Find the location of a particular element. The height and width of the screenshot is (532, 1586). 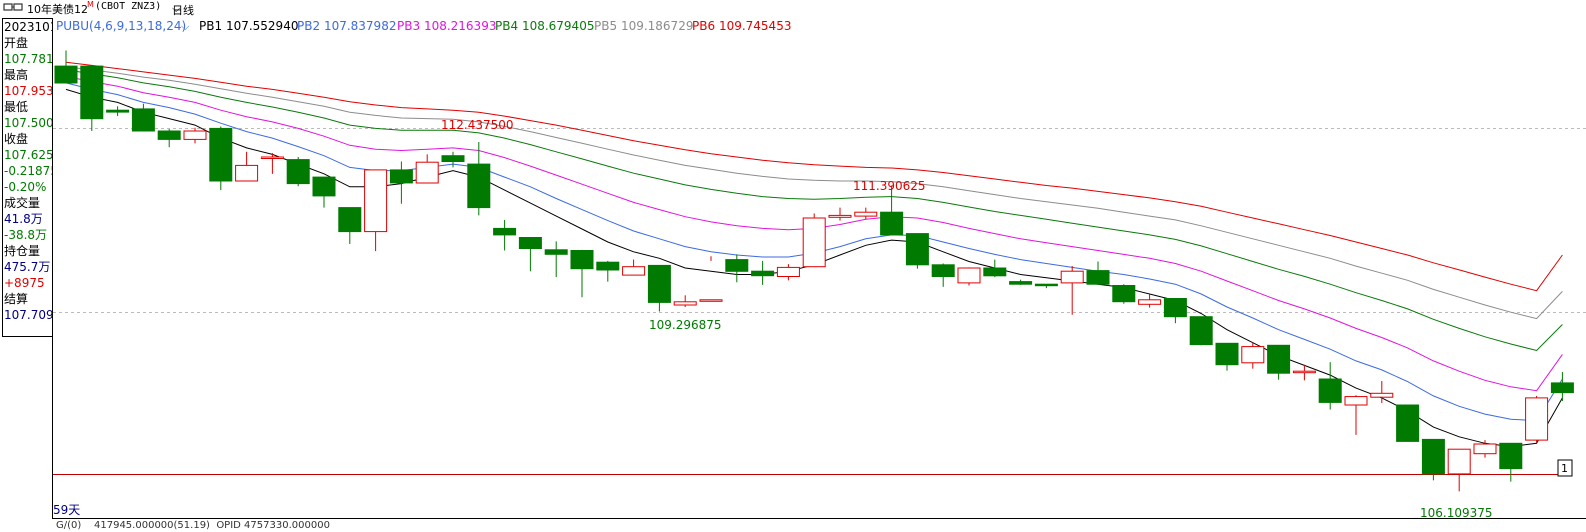

info-change-value: -0.21875 is located at coordinates (28, 171).